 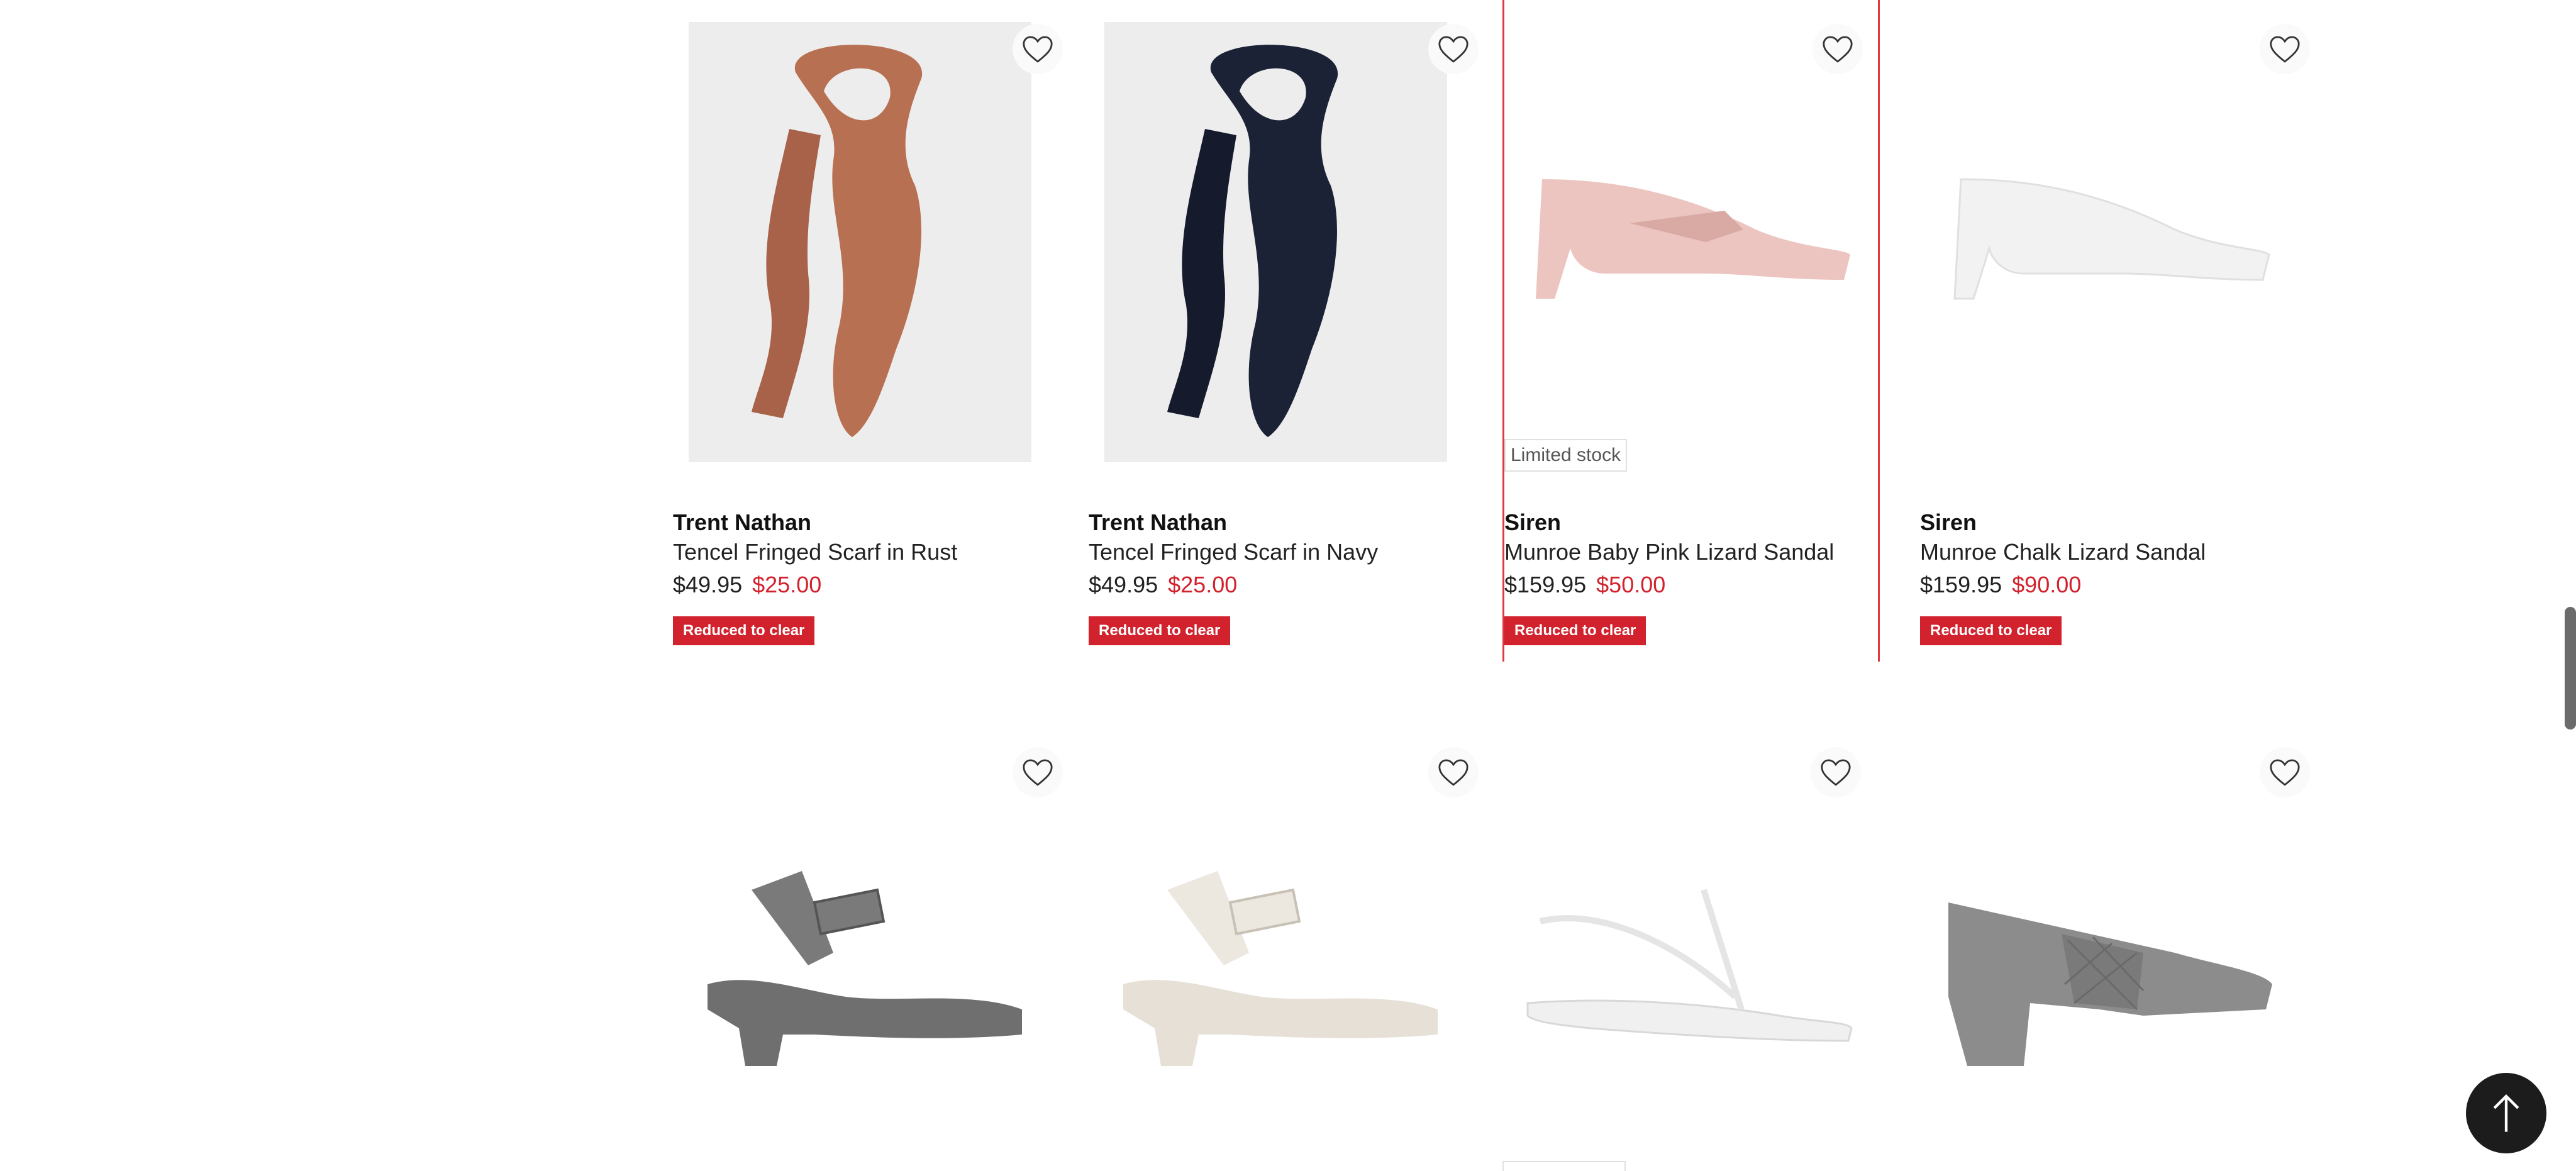 What do you see at coordinates (2047, 584) in the screenshot?
I see `sale-price: $90.00` at bounding box center [2047, 584].